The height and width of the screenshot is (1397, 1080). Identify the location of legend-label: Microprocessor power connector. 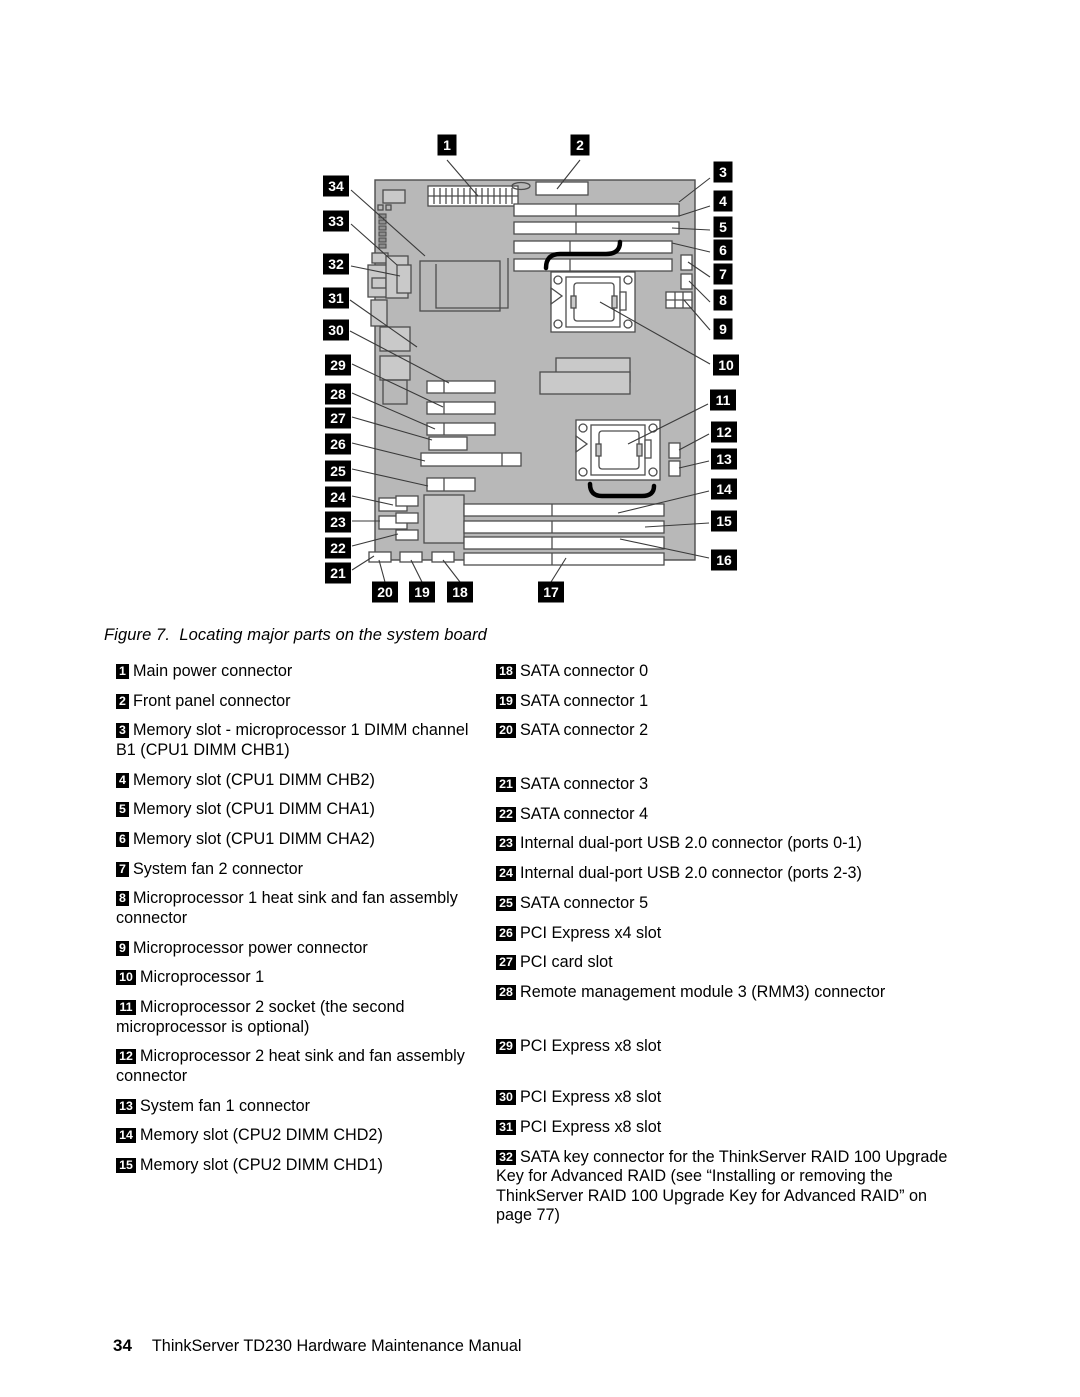
(250, 947).